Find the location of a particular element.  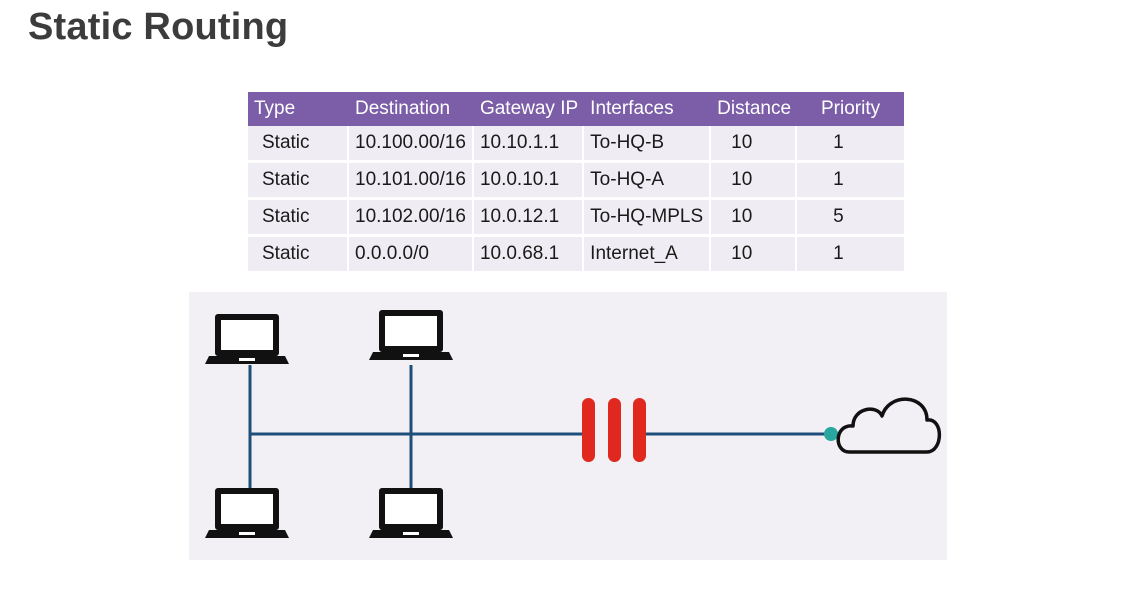

cell-priority: 5 is located at coordinates (851, 218).